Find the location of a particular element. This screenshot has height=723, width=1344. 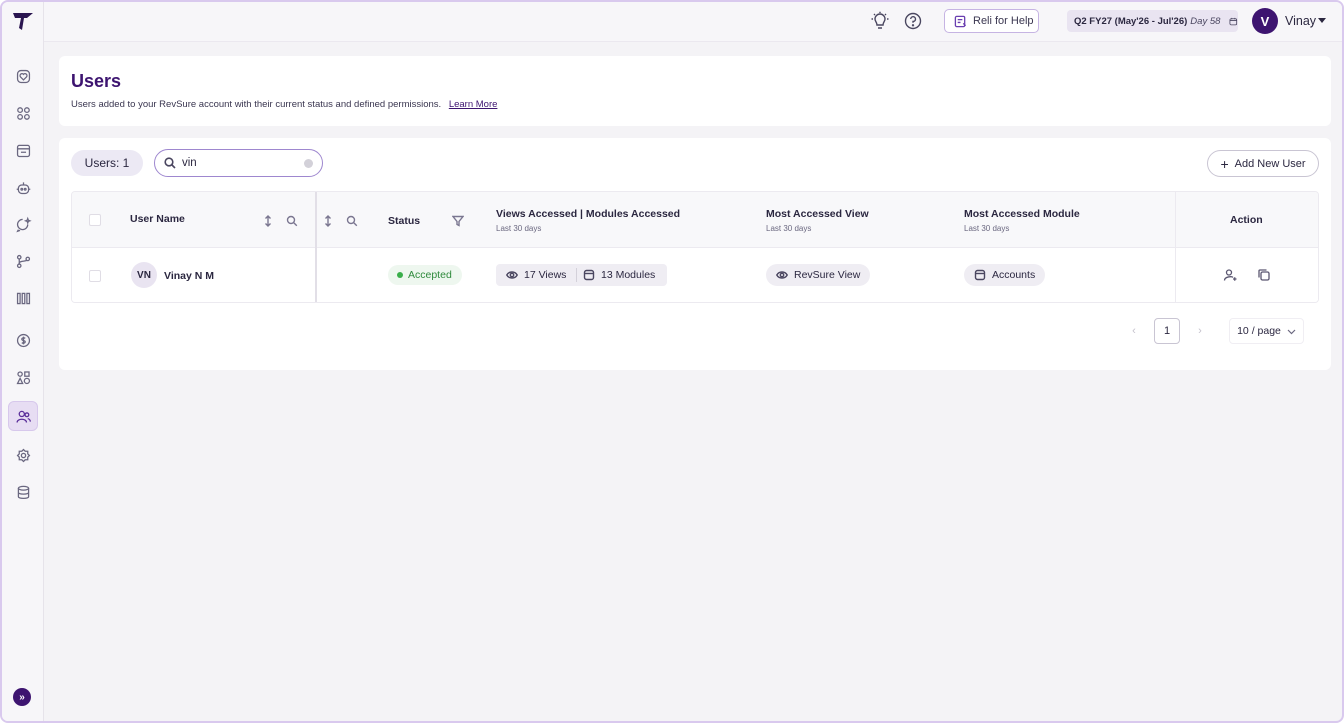

most-accessed-module-label: Accounts is located at coordinates (1014, 275).